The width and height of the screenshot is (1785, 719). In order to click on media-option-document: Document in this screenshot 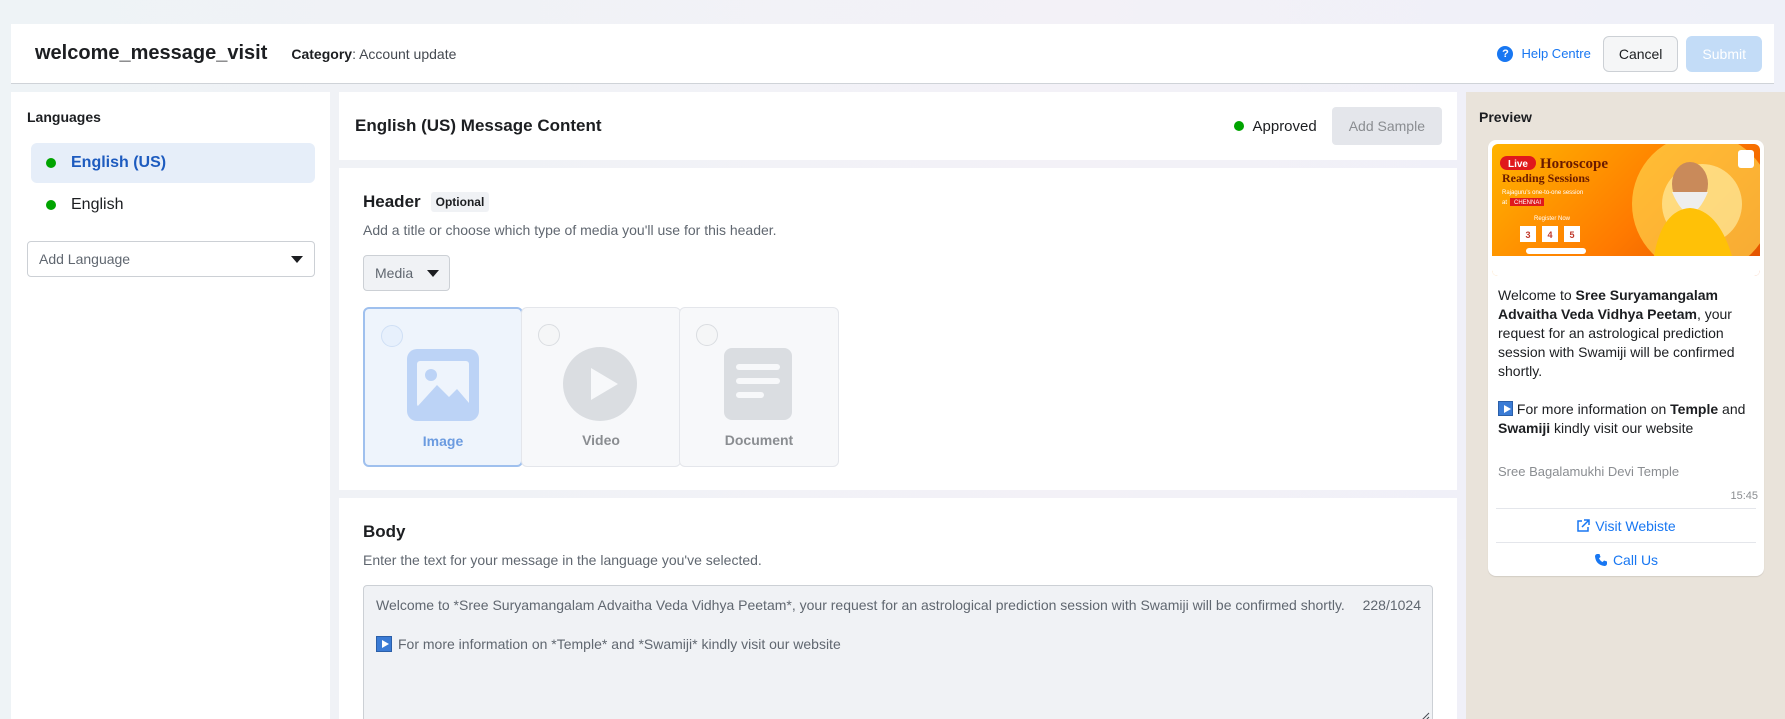, I will do `click(759, 387)`.